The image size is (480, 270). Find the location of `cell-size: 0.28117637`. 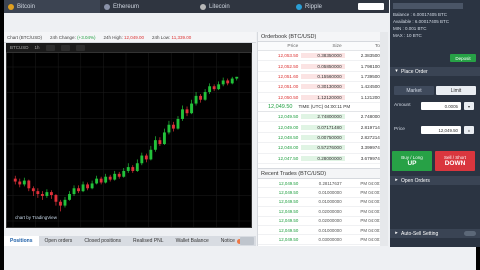

cell-size: 0.28117637 is located at coordinates (330, 183).